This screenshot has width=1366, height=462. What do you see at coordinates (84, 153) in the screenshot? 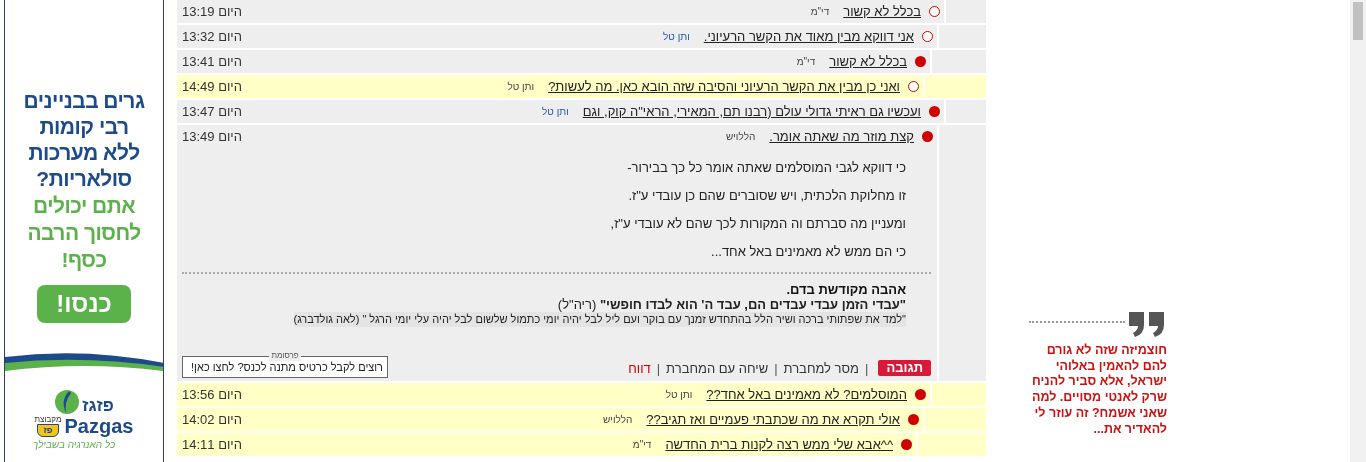
I see `ad-headline: ללא מערכות` at bounding box center [84, 153].